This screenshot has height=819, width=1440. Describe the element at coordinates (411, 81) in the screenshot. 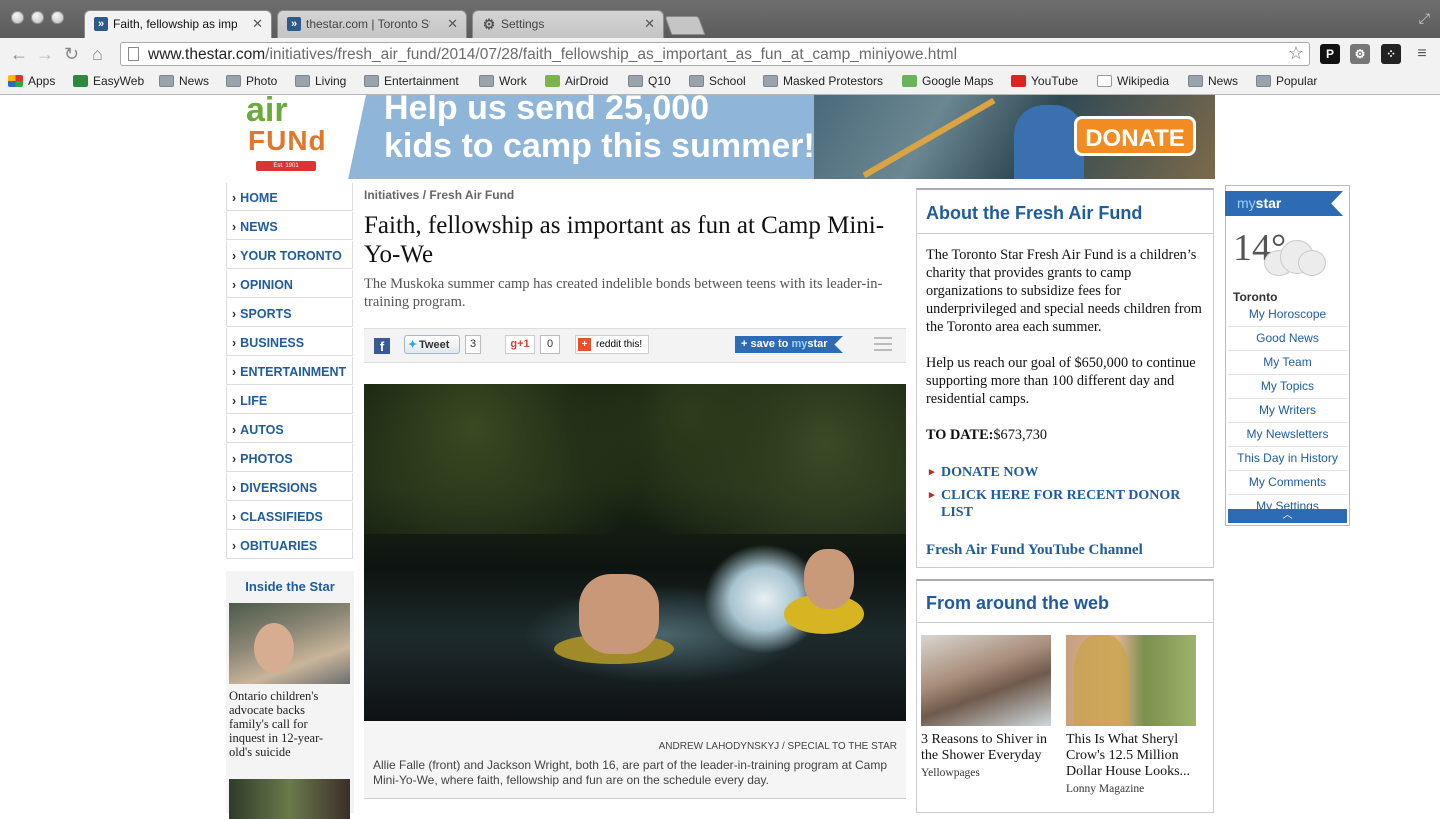

I see `bookmark-entertainment: Entertainment` at that location.